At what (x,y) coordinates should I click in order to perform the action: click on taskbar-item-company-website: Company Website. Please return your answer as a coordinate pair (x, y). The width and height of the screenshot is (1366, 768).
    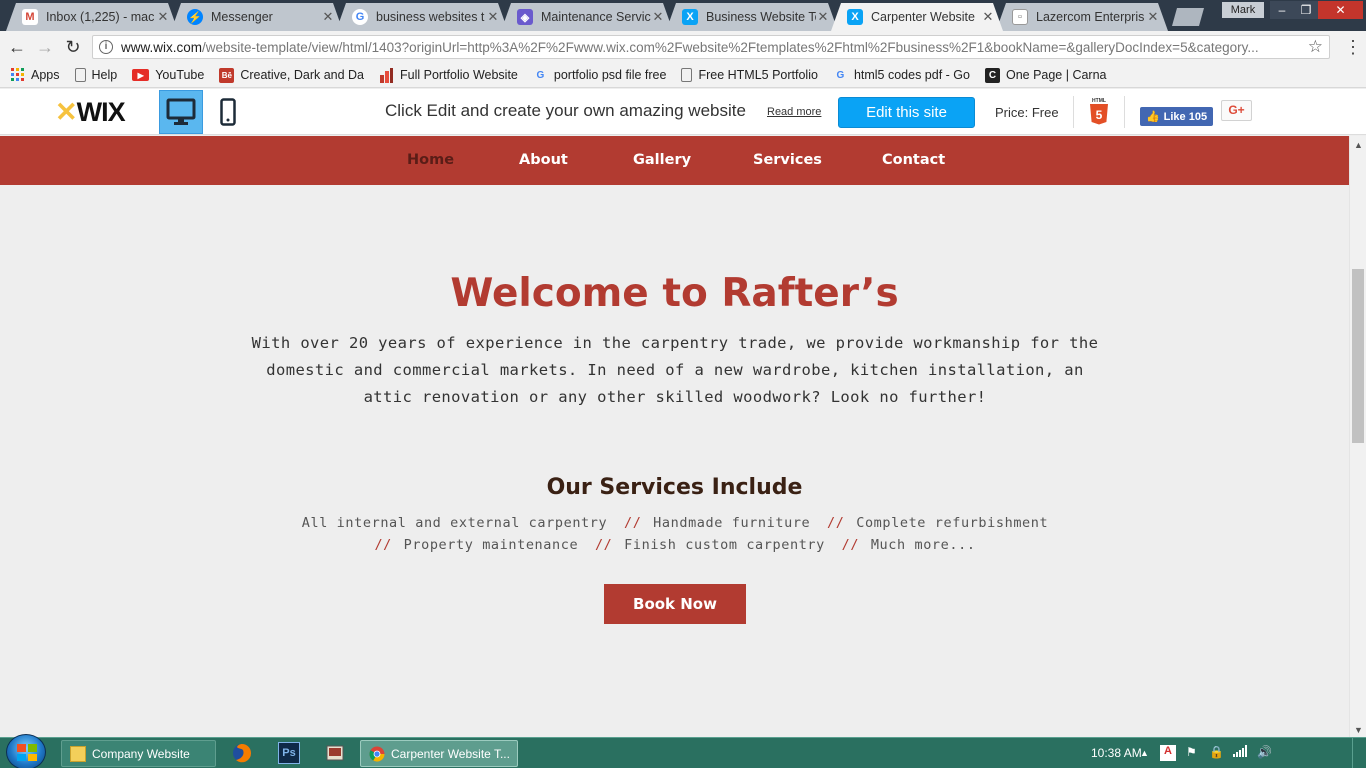
    Looking at the image, I should click on (138, 753).